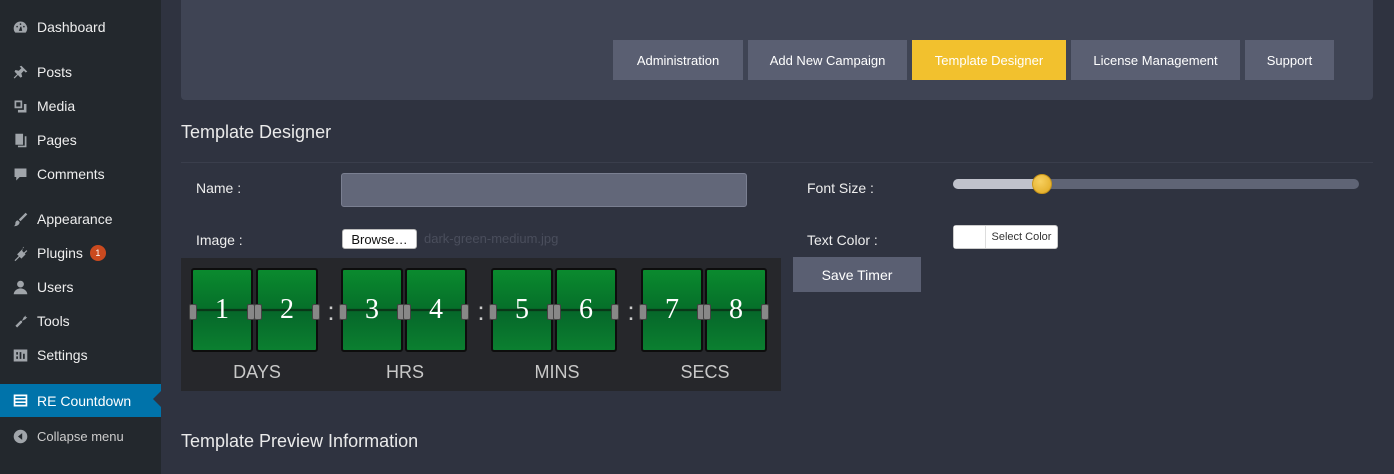 The image size is (1394, 474). Describe the element at coordinates (219, 188) in the screenshot. I see `name-label: Name :` at that location.